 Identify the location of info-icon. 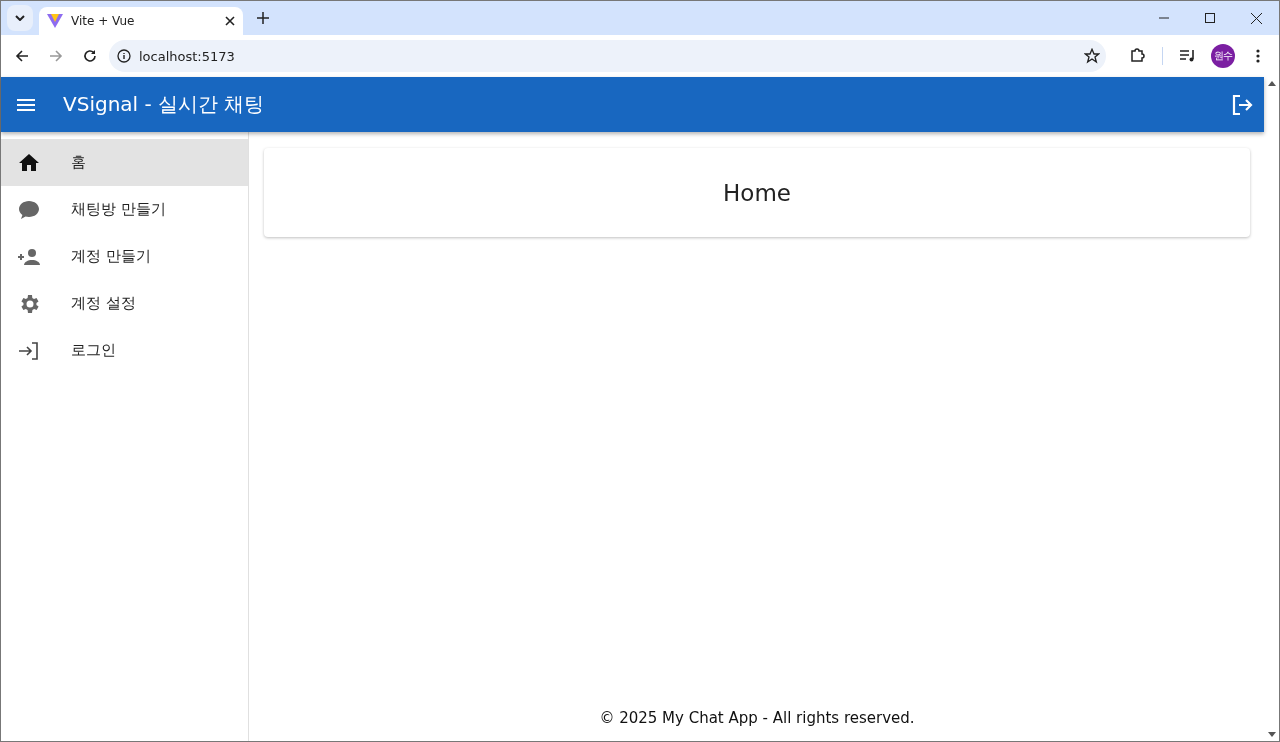
(124, 56).